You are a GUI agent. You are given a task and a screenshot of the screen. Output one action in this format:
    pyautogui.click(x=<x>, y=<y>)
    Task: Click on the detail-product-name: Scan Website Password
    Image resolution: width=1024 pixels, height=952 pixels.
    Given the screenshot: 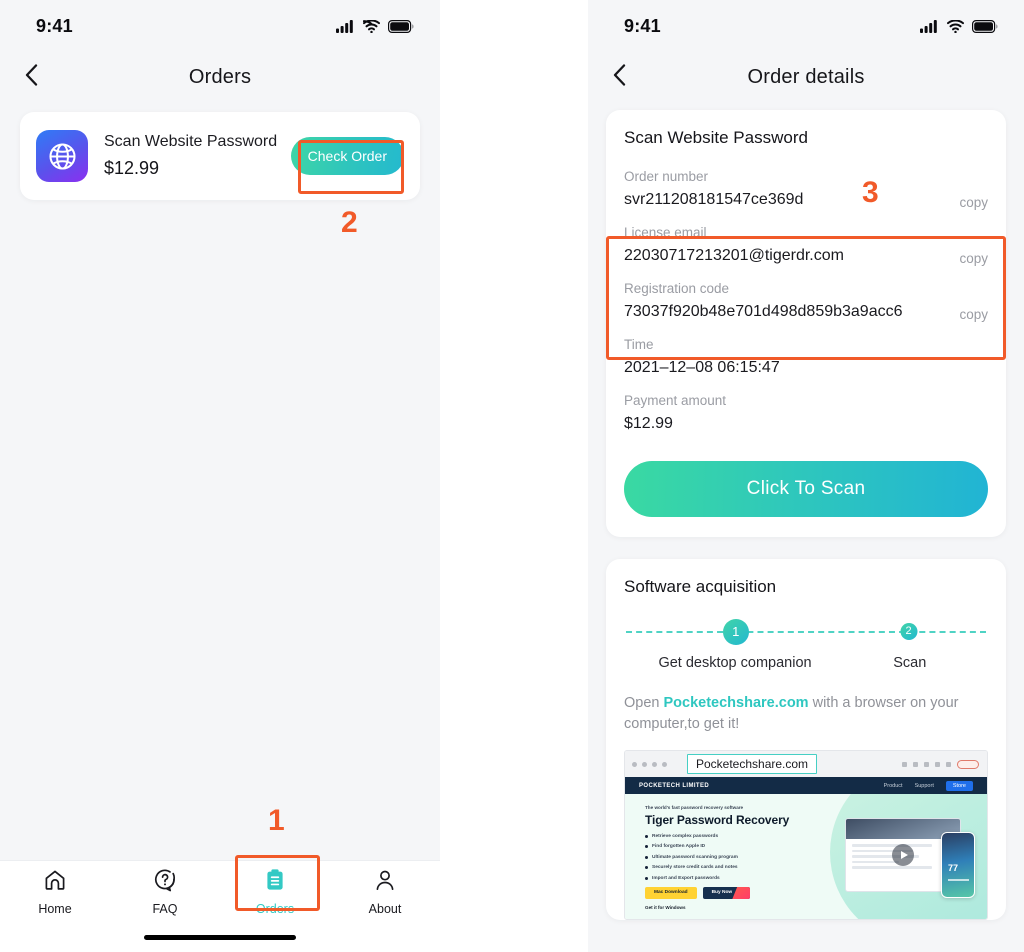 What is the action you would take?
    pyautogui.click(x=716, y=137)
    